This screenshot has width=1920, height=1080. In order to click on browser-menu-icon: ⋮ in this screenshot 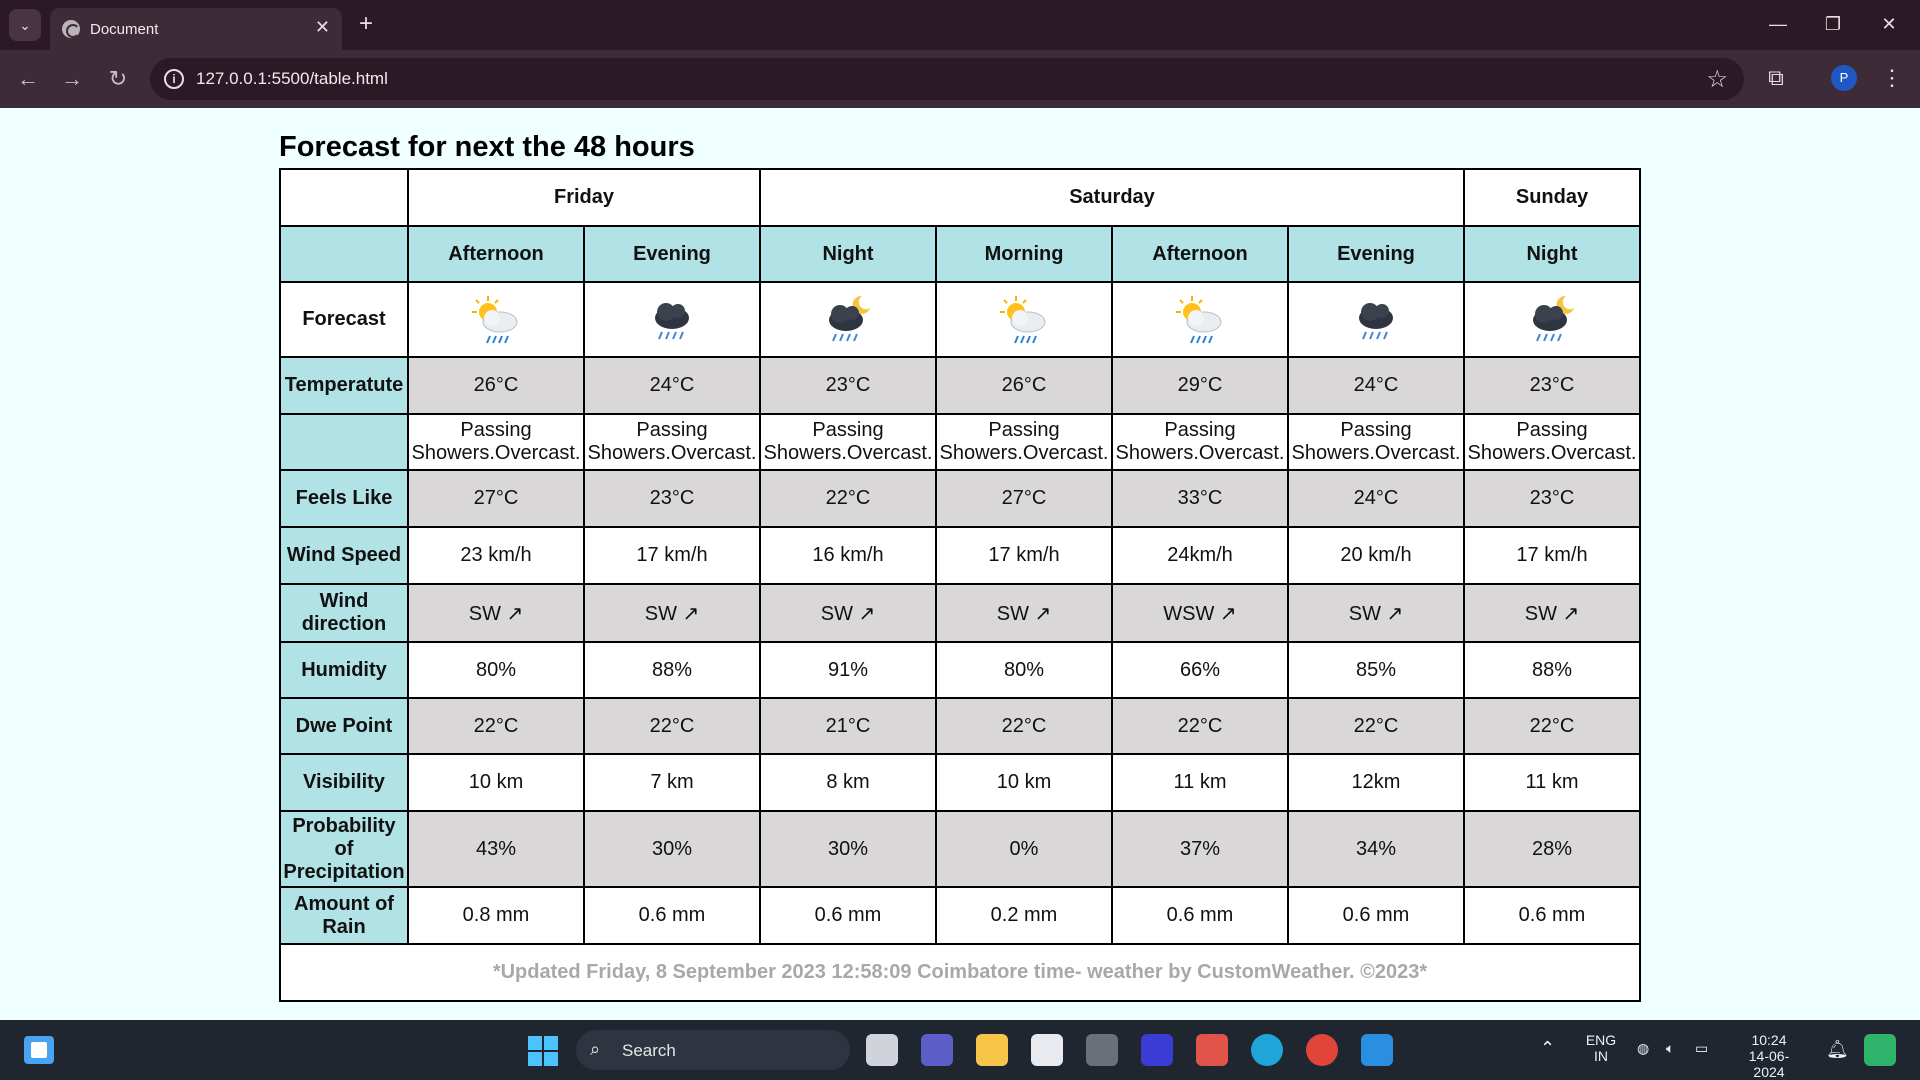, I will do `click(1892, 78)`.